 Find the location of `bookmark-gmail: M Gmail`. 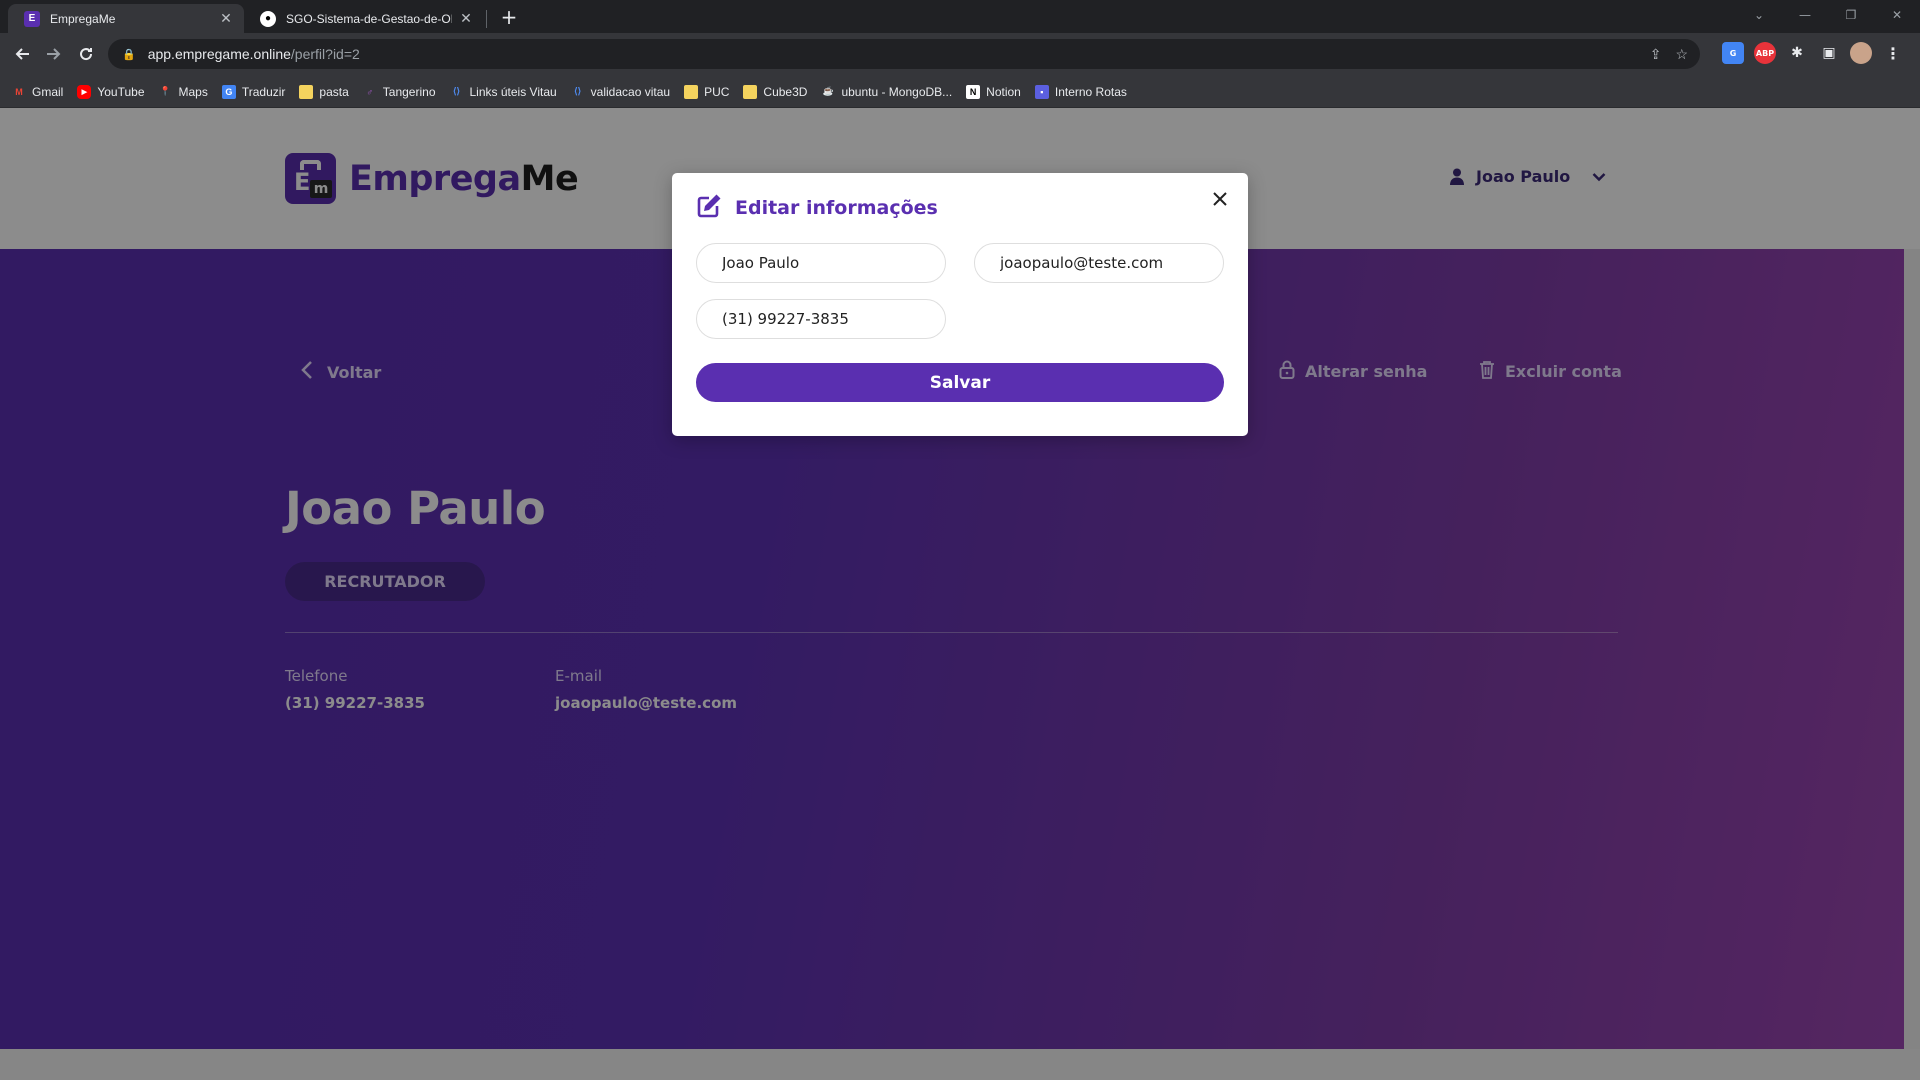

bookmark-gmail: M Gmail is located at coordinates (37, 92).